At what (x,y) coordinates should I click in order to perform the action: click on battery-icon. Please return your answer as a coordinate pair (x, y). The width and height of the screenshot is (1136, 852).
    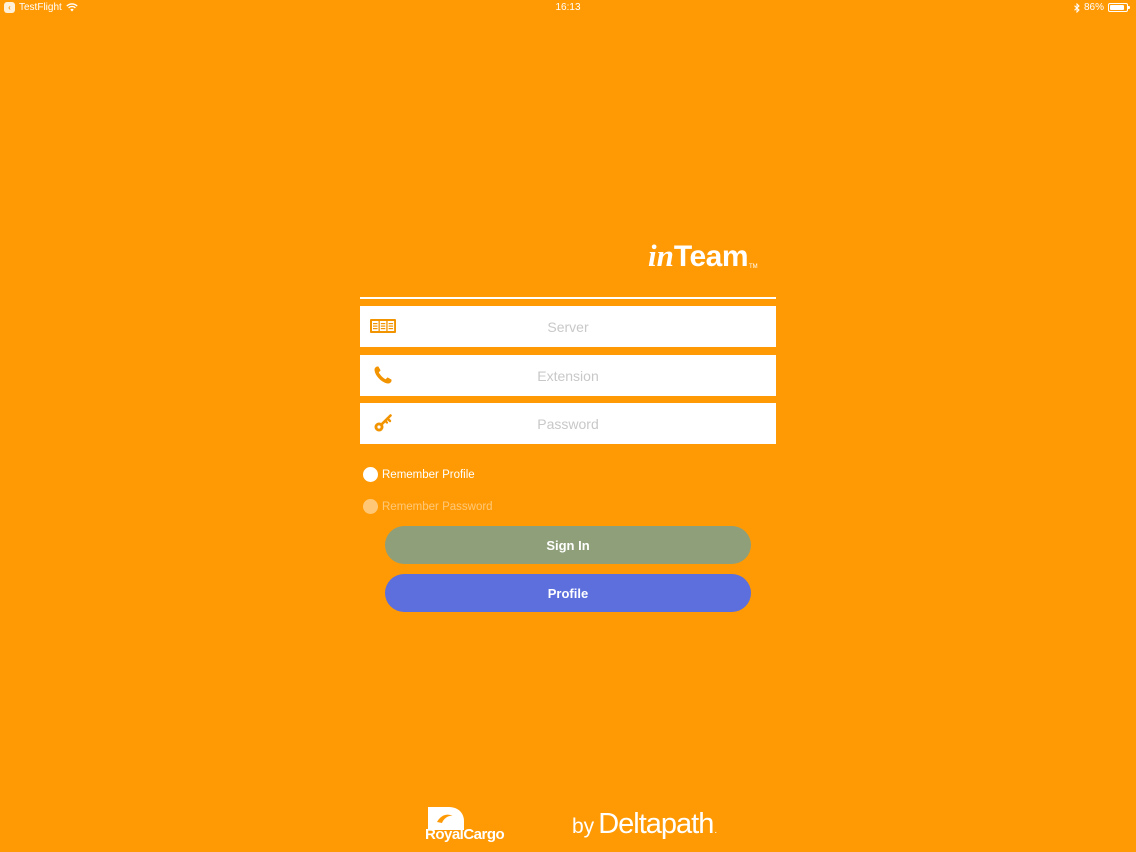
    Looking at the image, I should click on (1119, 7).